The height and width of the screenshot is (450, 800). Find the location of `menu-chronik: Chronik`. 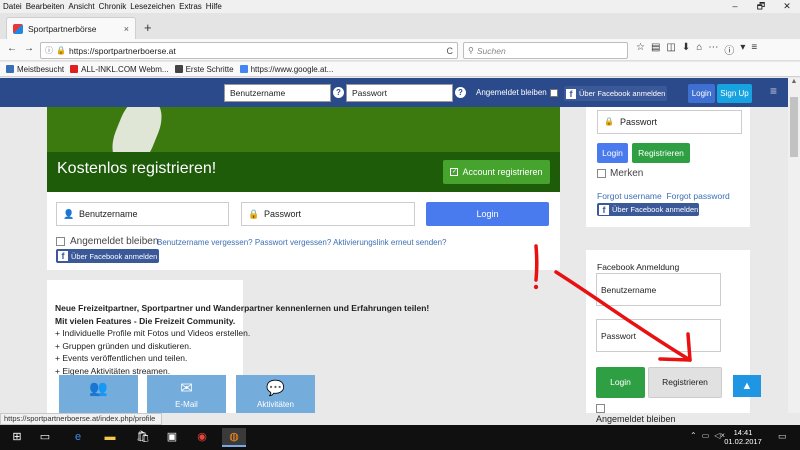

menu-chronik: Chronik is located at coordinates (113, 6).